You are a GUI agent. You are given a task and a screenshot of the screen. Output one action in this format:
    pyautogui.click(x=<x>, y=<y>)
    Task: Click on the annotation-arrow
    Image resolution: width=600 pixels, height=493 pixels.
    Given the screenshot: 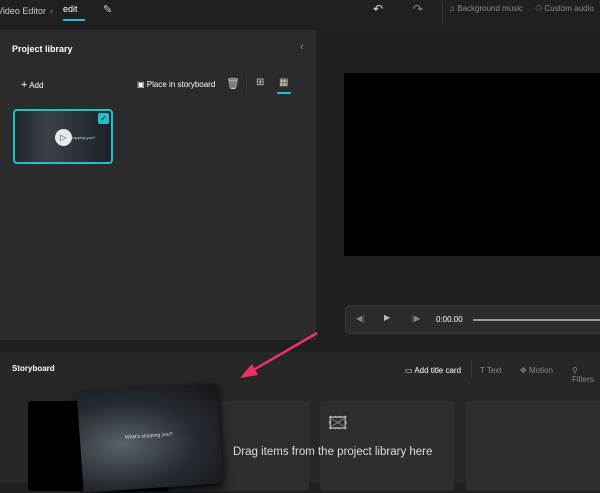 What is the action you would take?
    pyautogui.click(x=279, y=354)
    